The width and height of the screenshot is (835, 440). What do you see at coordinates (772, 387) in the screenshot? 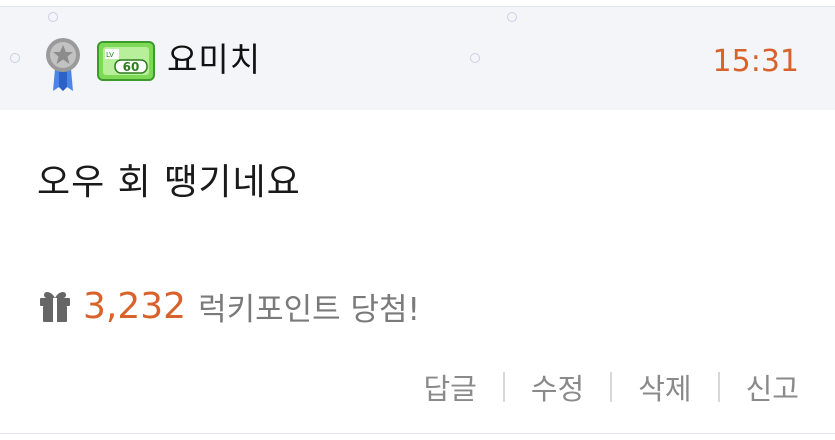
I see `report-button: 신고` at bounding box center [772, 387].